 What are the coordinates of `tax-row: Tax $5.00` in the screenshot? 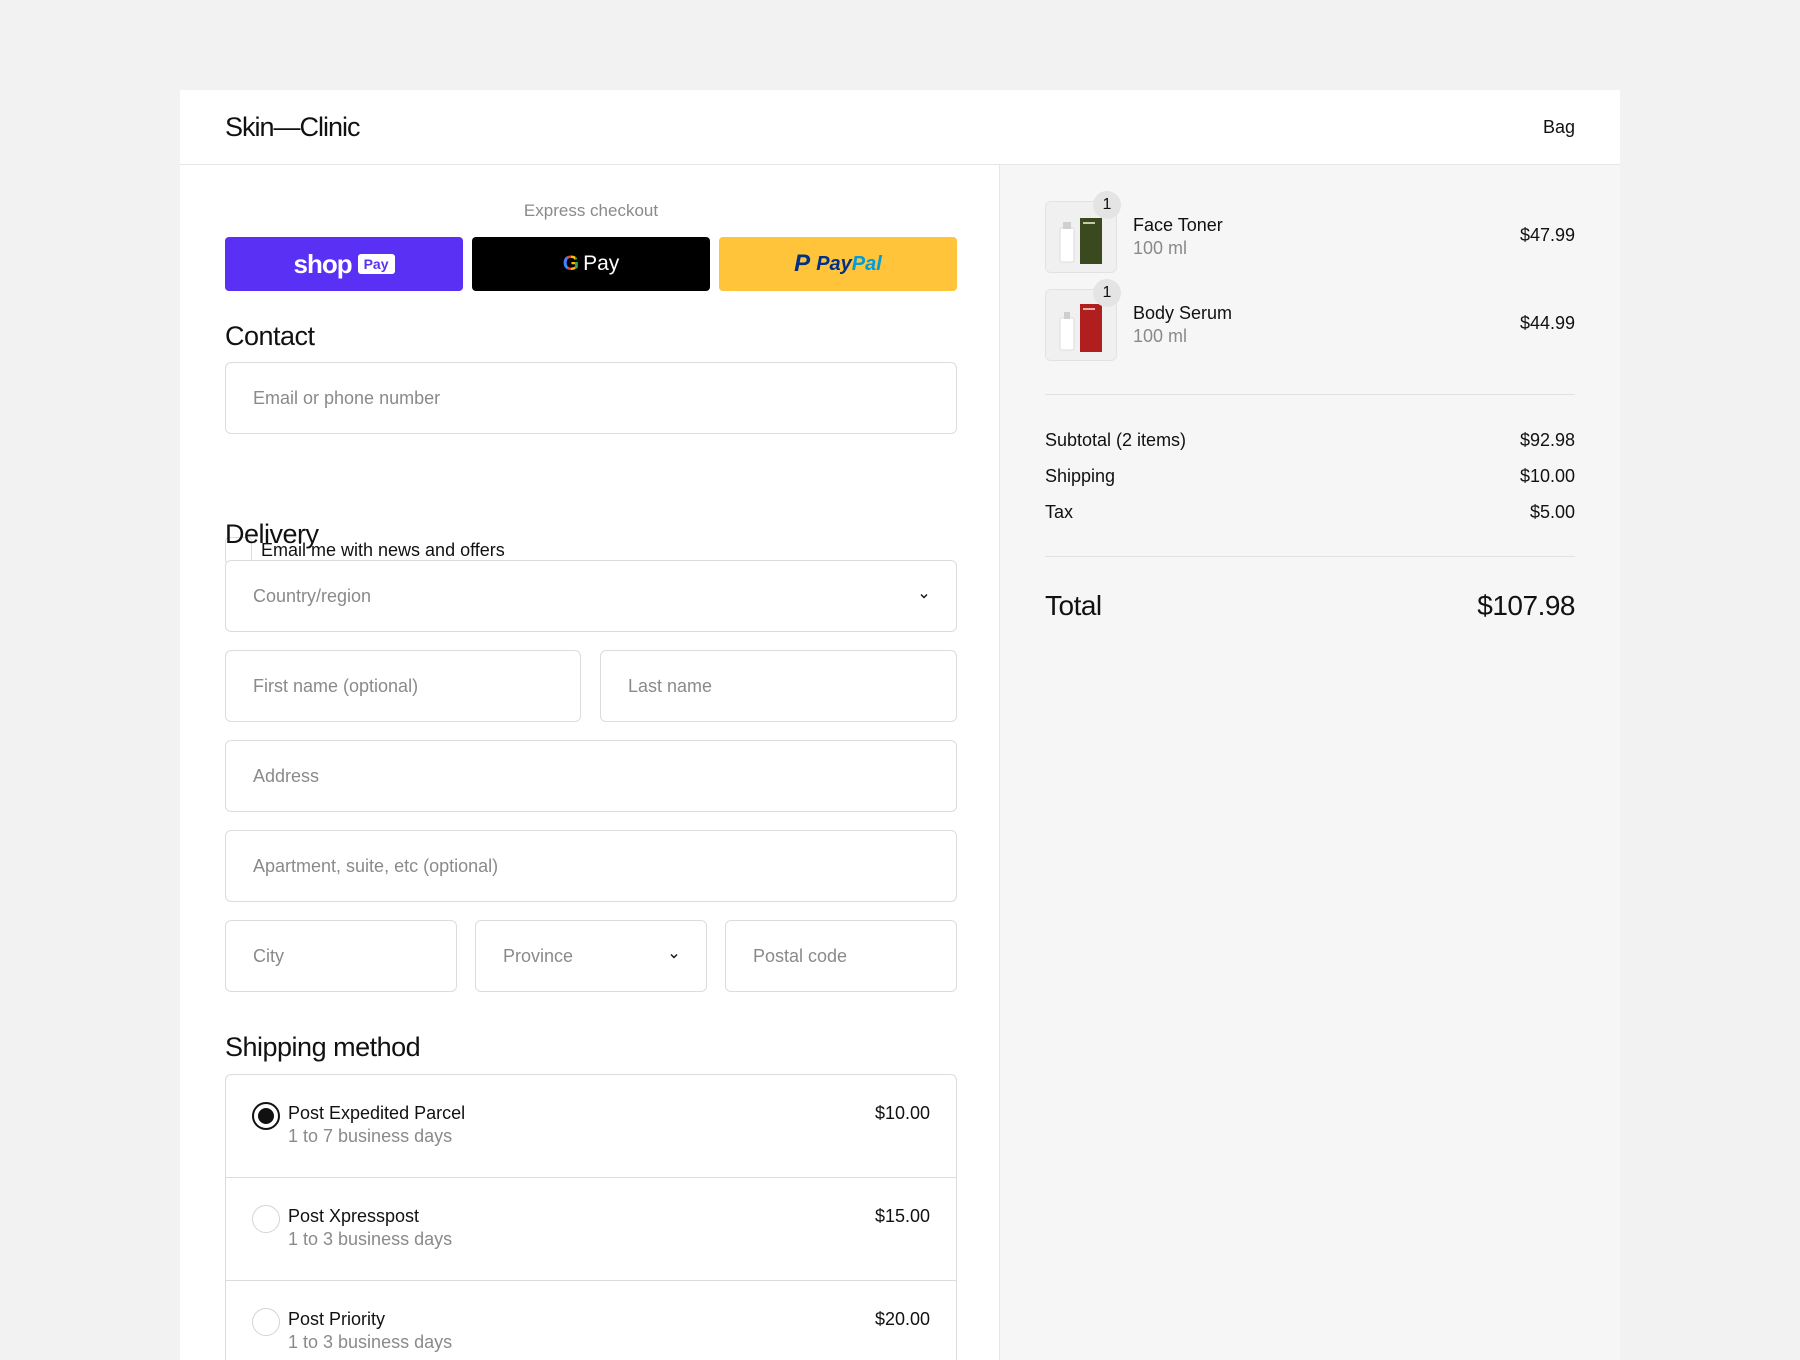 It's located at (1310, 512).